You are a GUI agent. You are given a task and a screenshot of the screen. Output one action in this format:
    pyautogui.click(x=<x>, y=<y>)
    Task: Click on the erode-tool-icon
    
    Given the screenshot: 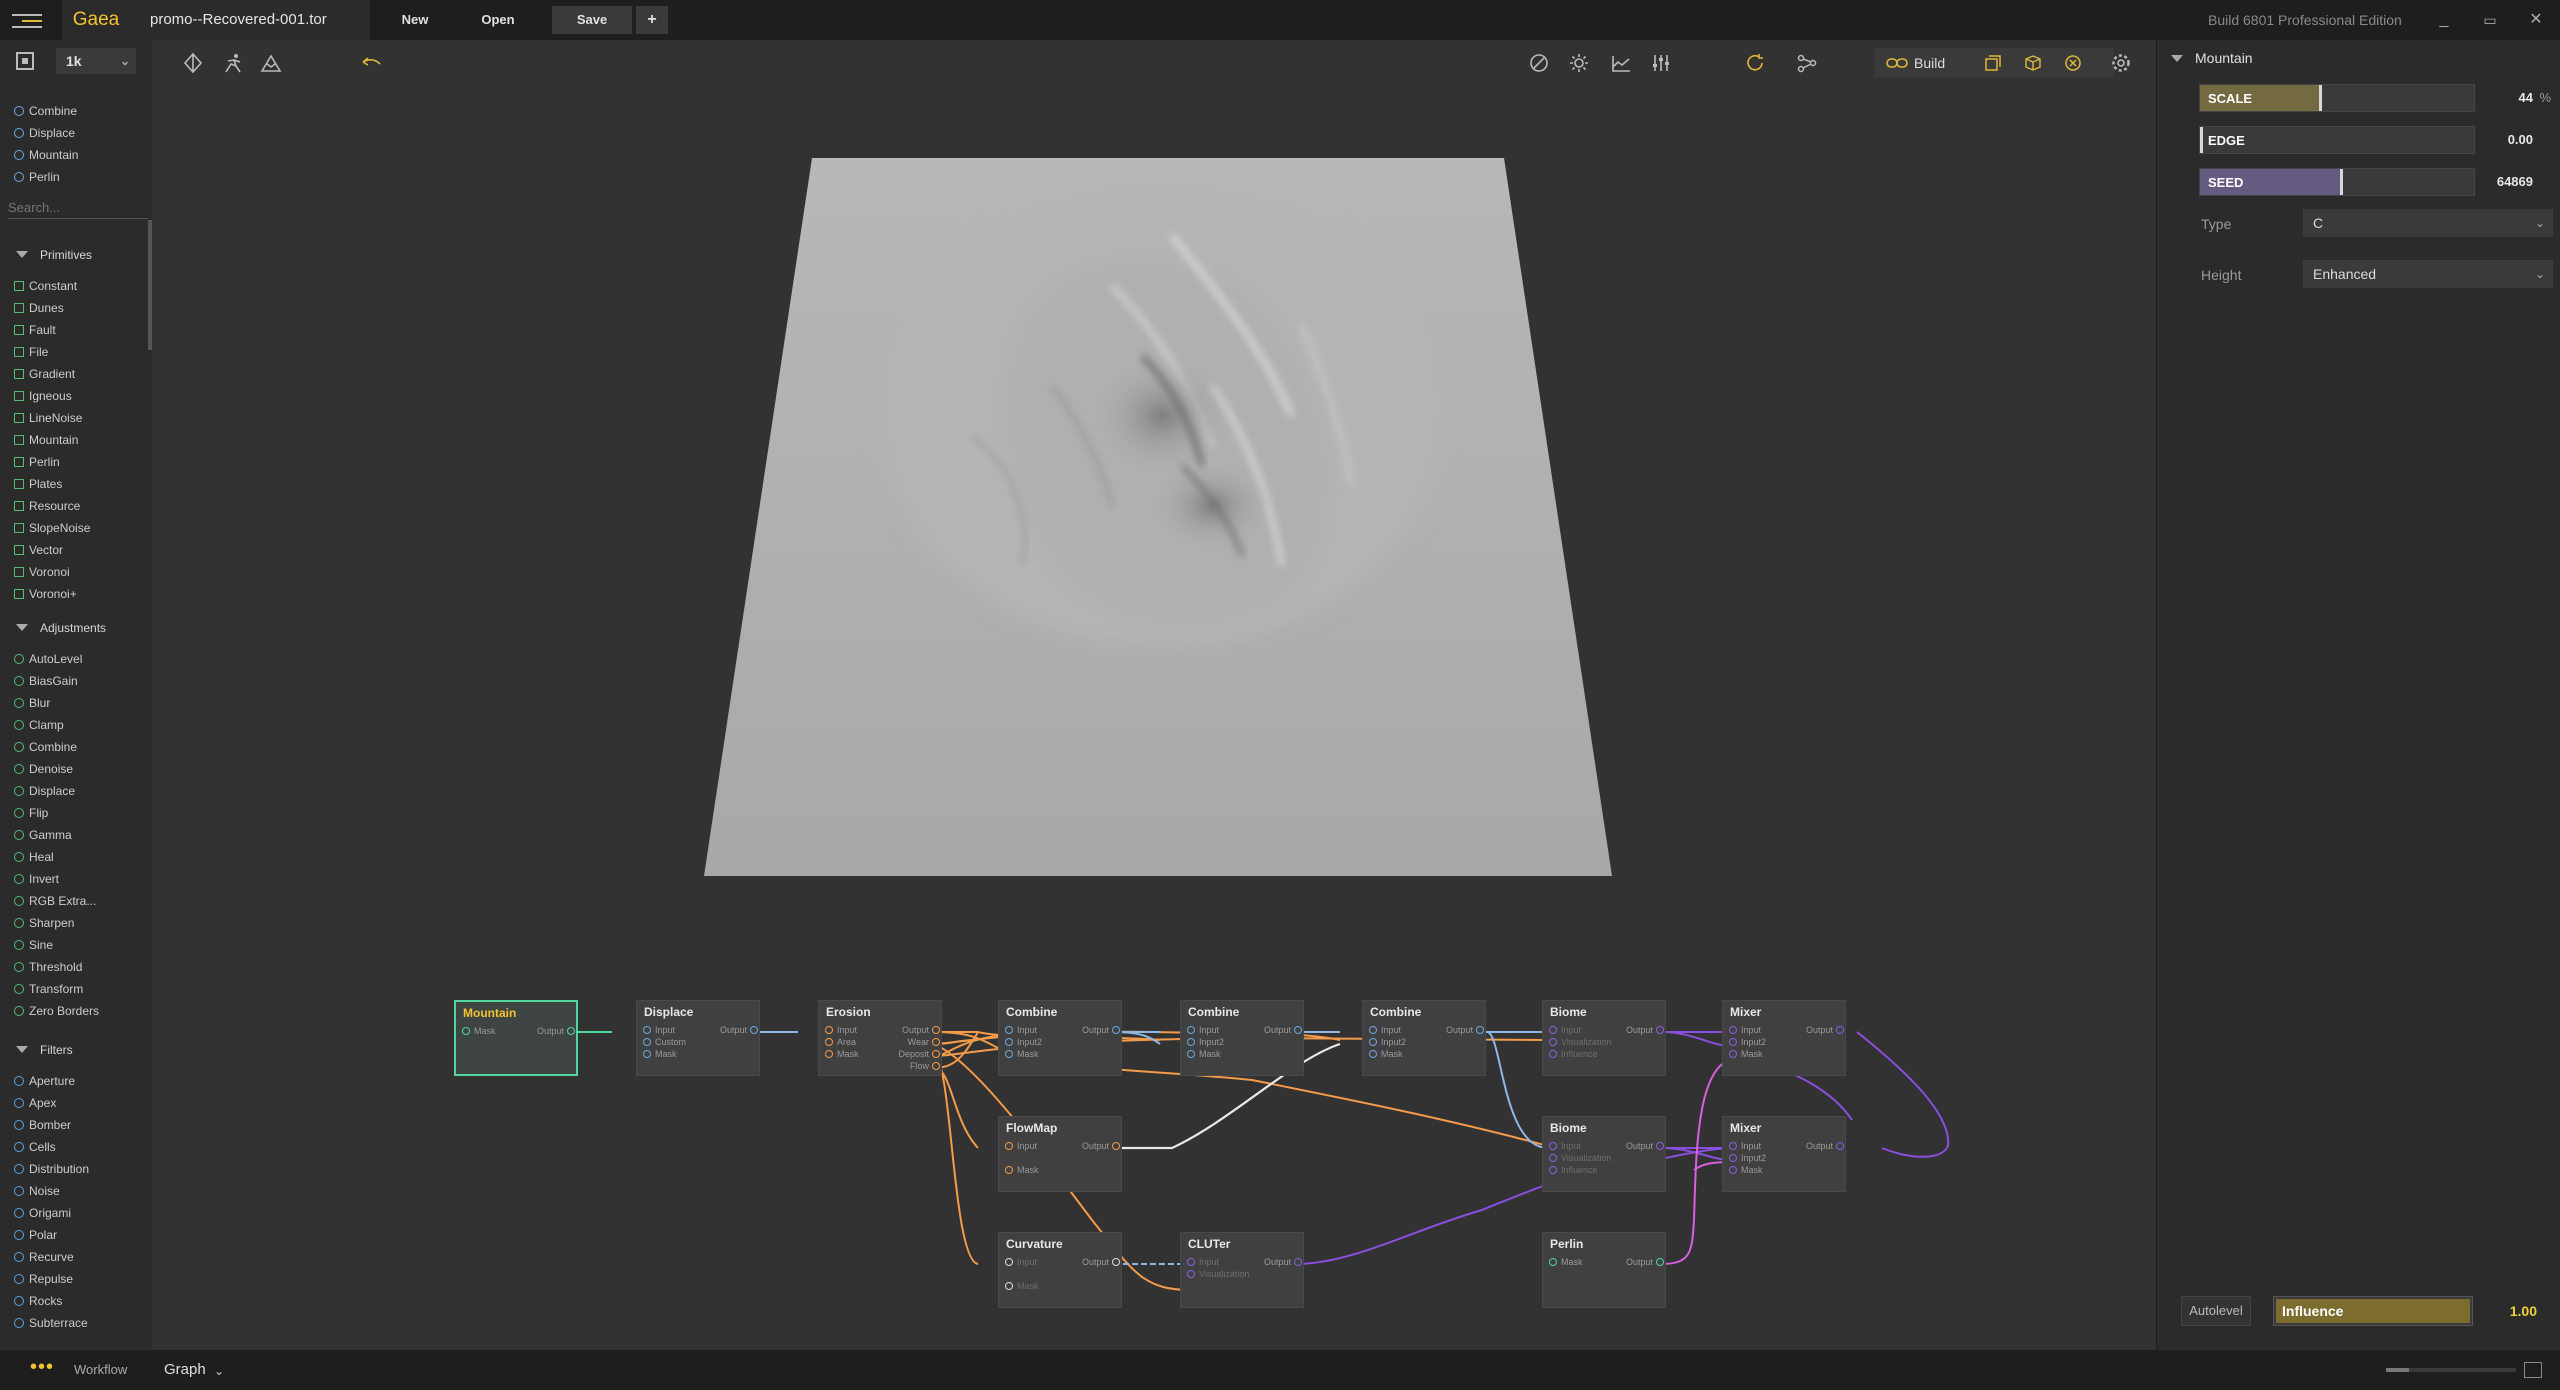 What is the action you would take?
    pyautogui.click(x=193, y=63)
    